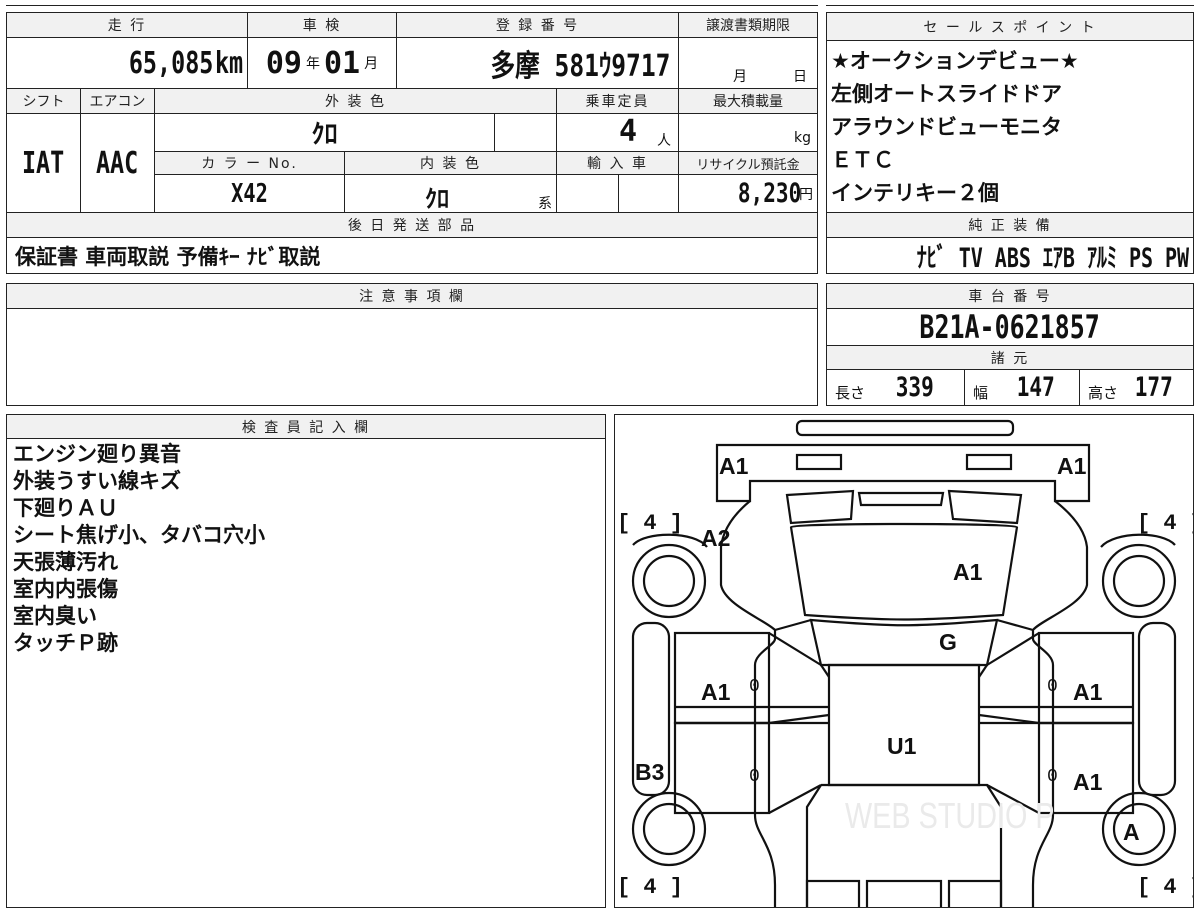 Image resolution: width=1200 pixels, height=908 pixels. I want to click on shift-value: IAT, so click(43, 163).